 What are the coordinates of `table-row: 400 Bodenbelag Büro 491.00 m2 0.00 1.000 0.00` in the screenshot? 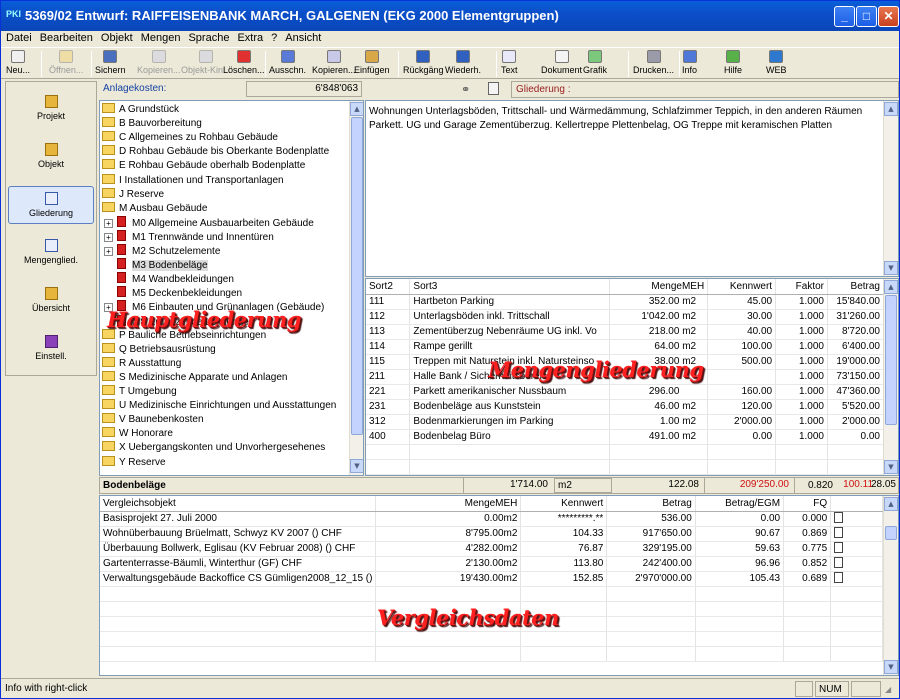 It's located at (625, 437).